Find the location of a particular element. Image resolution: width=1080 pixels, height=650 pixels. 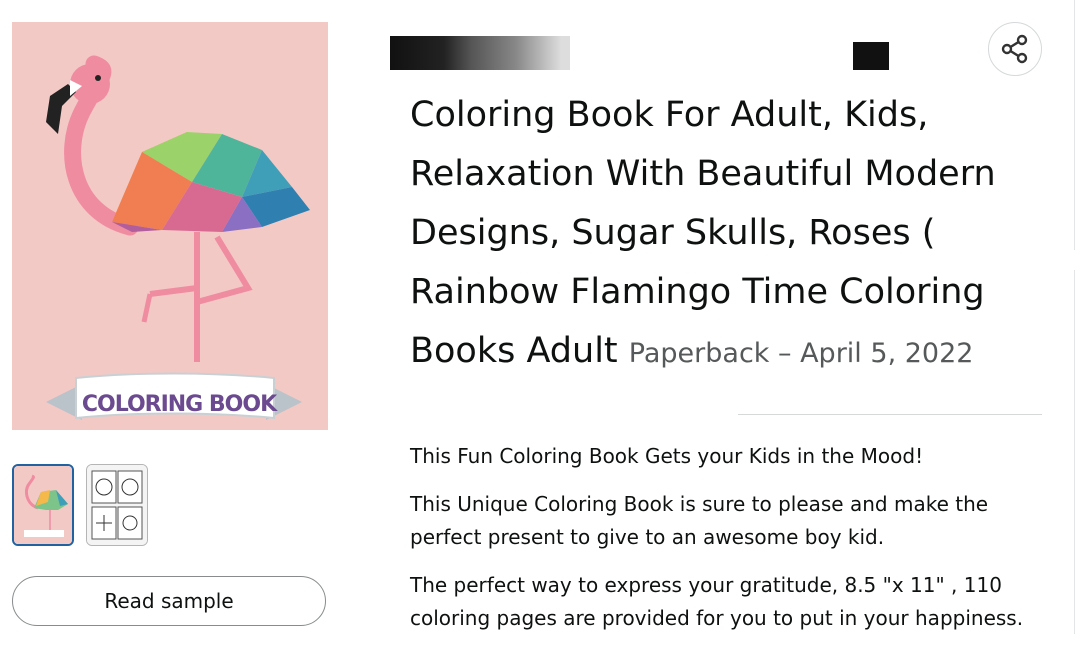

redacted-mark is located at coordinates (871, 56).